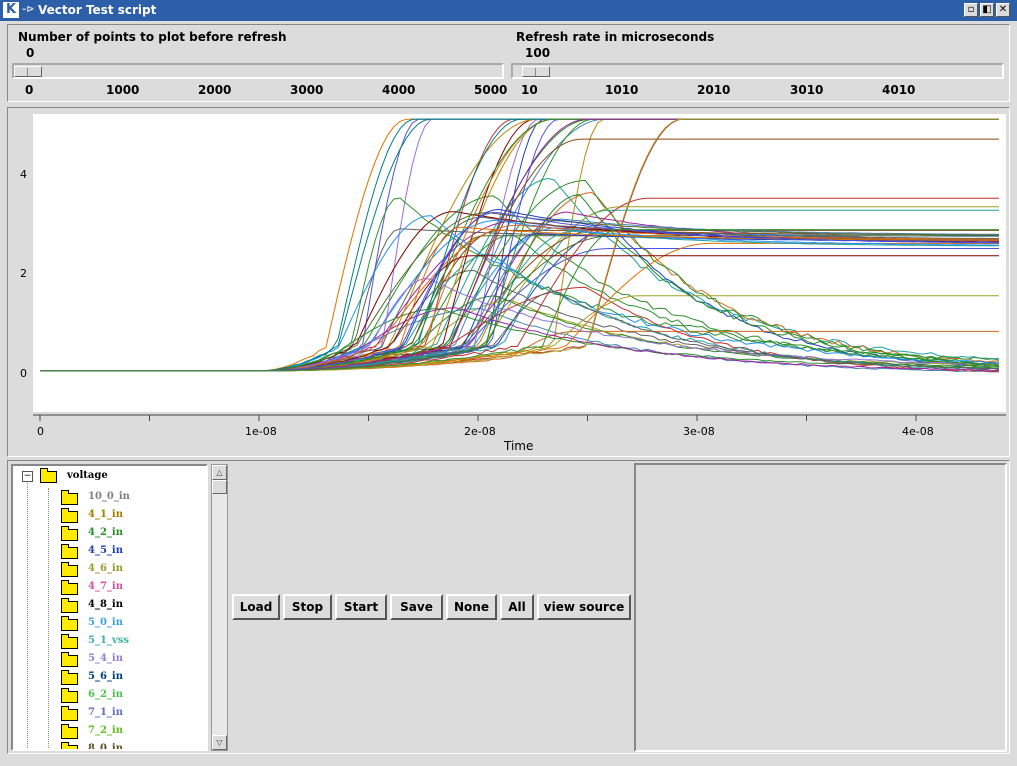 The width and height of the screenshot is (1017, 766). I want to click on tree-root-voltage: voltage, so click(87, 479).